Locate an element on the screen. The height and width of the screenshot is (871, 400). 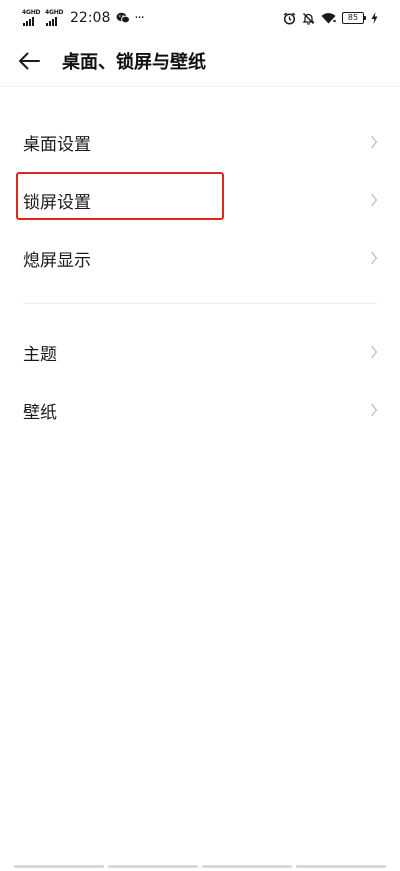
status-left: 4GHD 4GHD 22:08 ··· is located at coordinates (83, 17).